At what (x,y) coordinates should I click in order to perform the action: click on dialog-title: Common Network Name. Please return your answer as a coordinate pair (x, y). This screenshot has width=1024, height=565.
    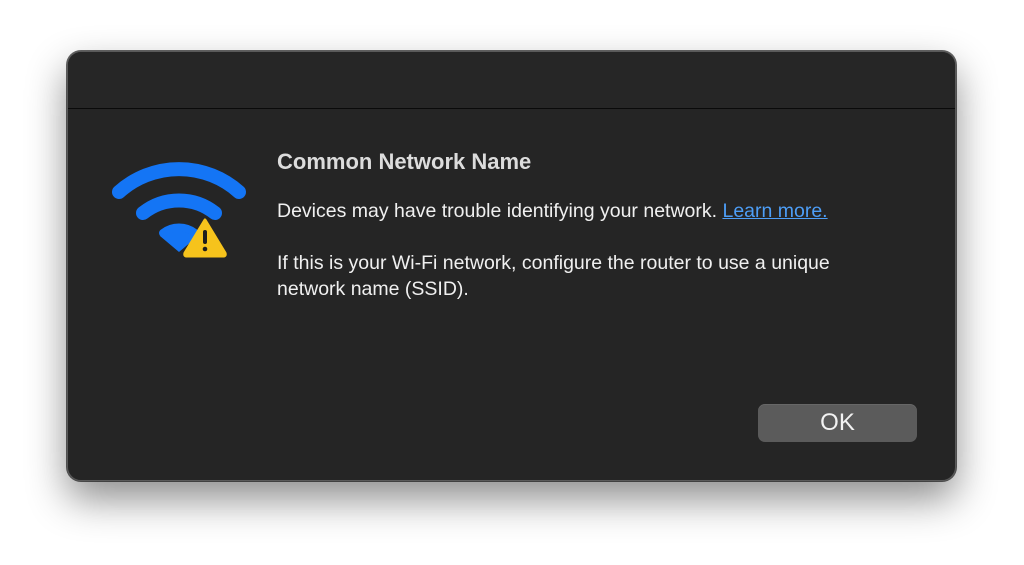
    Looking at the image, I should click on (404, 161).